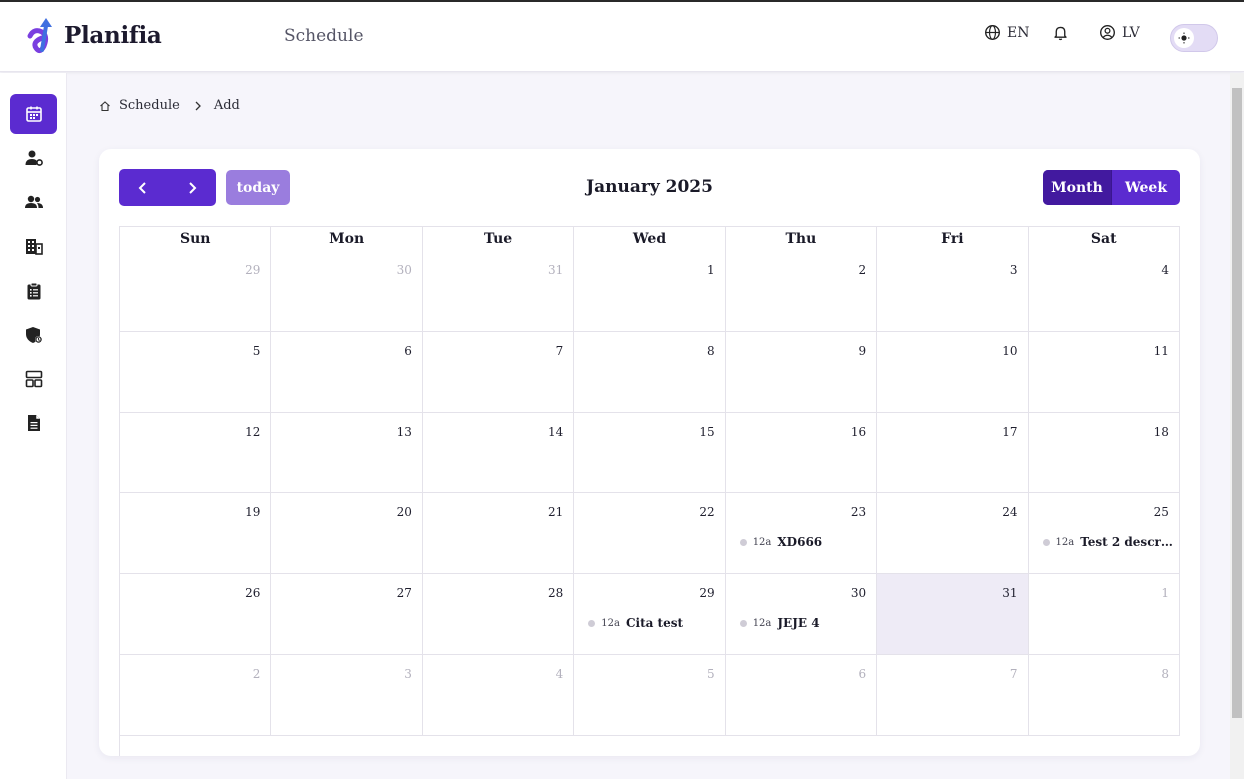 This screenshot has width=1244, height=779. I want to click on day-number: 2, so click(257, 674).